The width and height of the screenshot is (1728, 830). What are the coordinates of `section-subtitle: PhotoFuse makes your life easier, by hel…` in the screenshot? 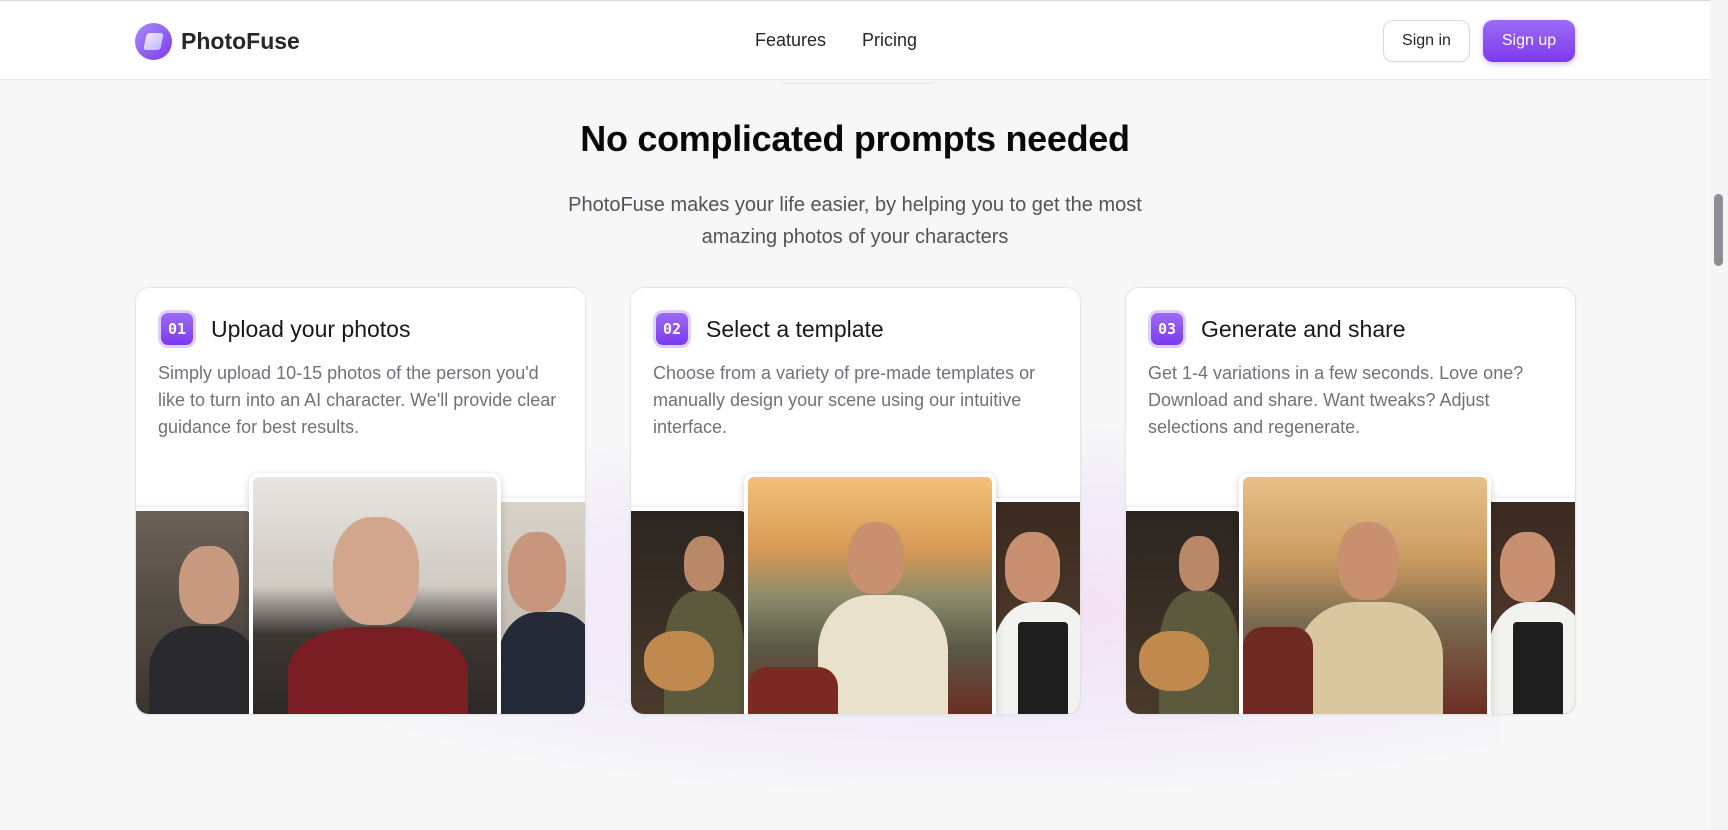 It's located at (855, 221).